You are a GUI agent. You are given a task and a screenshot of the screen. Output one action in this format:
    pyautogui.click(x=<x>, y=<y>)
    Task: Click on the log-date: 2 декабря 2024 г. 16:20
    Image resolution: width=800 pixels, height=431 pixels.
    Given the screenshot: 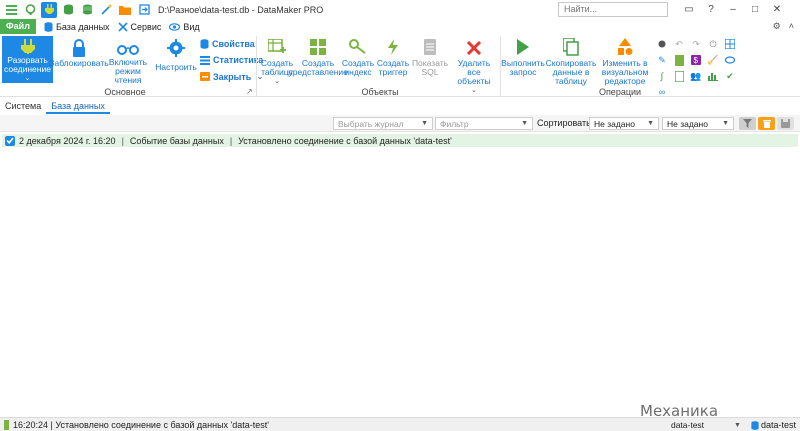 What is the action you would take?
    pyautogui.click(x=67, y=140)
    